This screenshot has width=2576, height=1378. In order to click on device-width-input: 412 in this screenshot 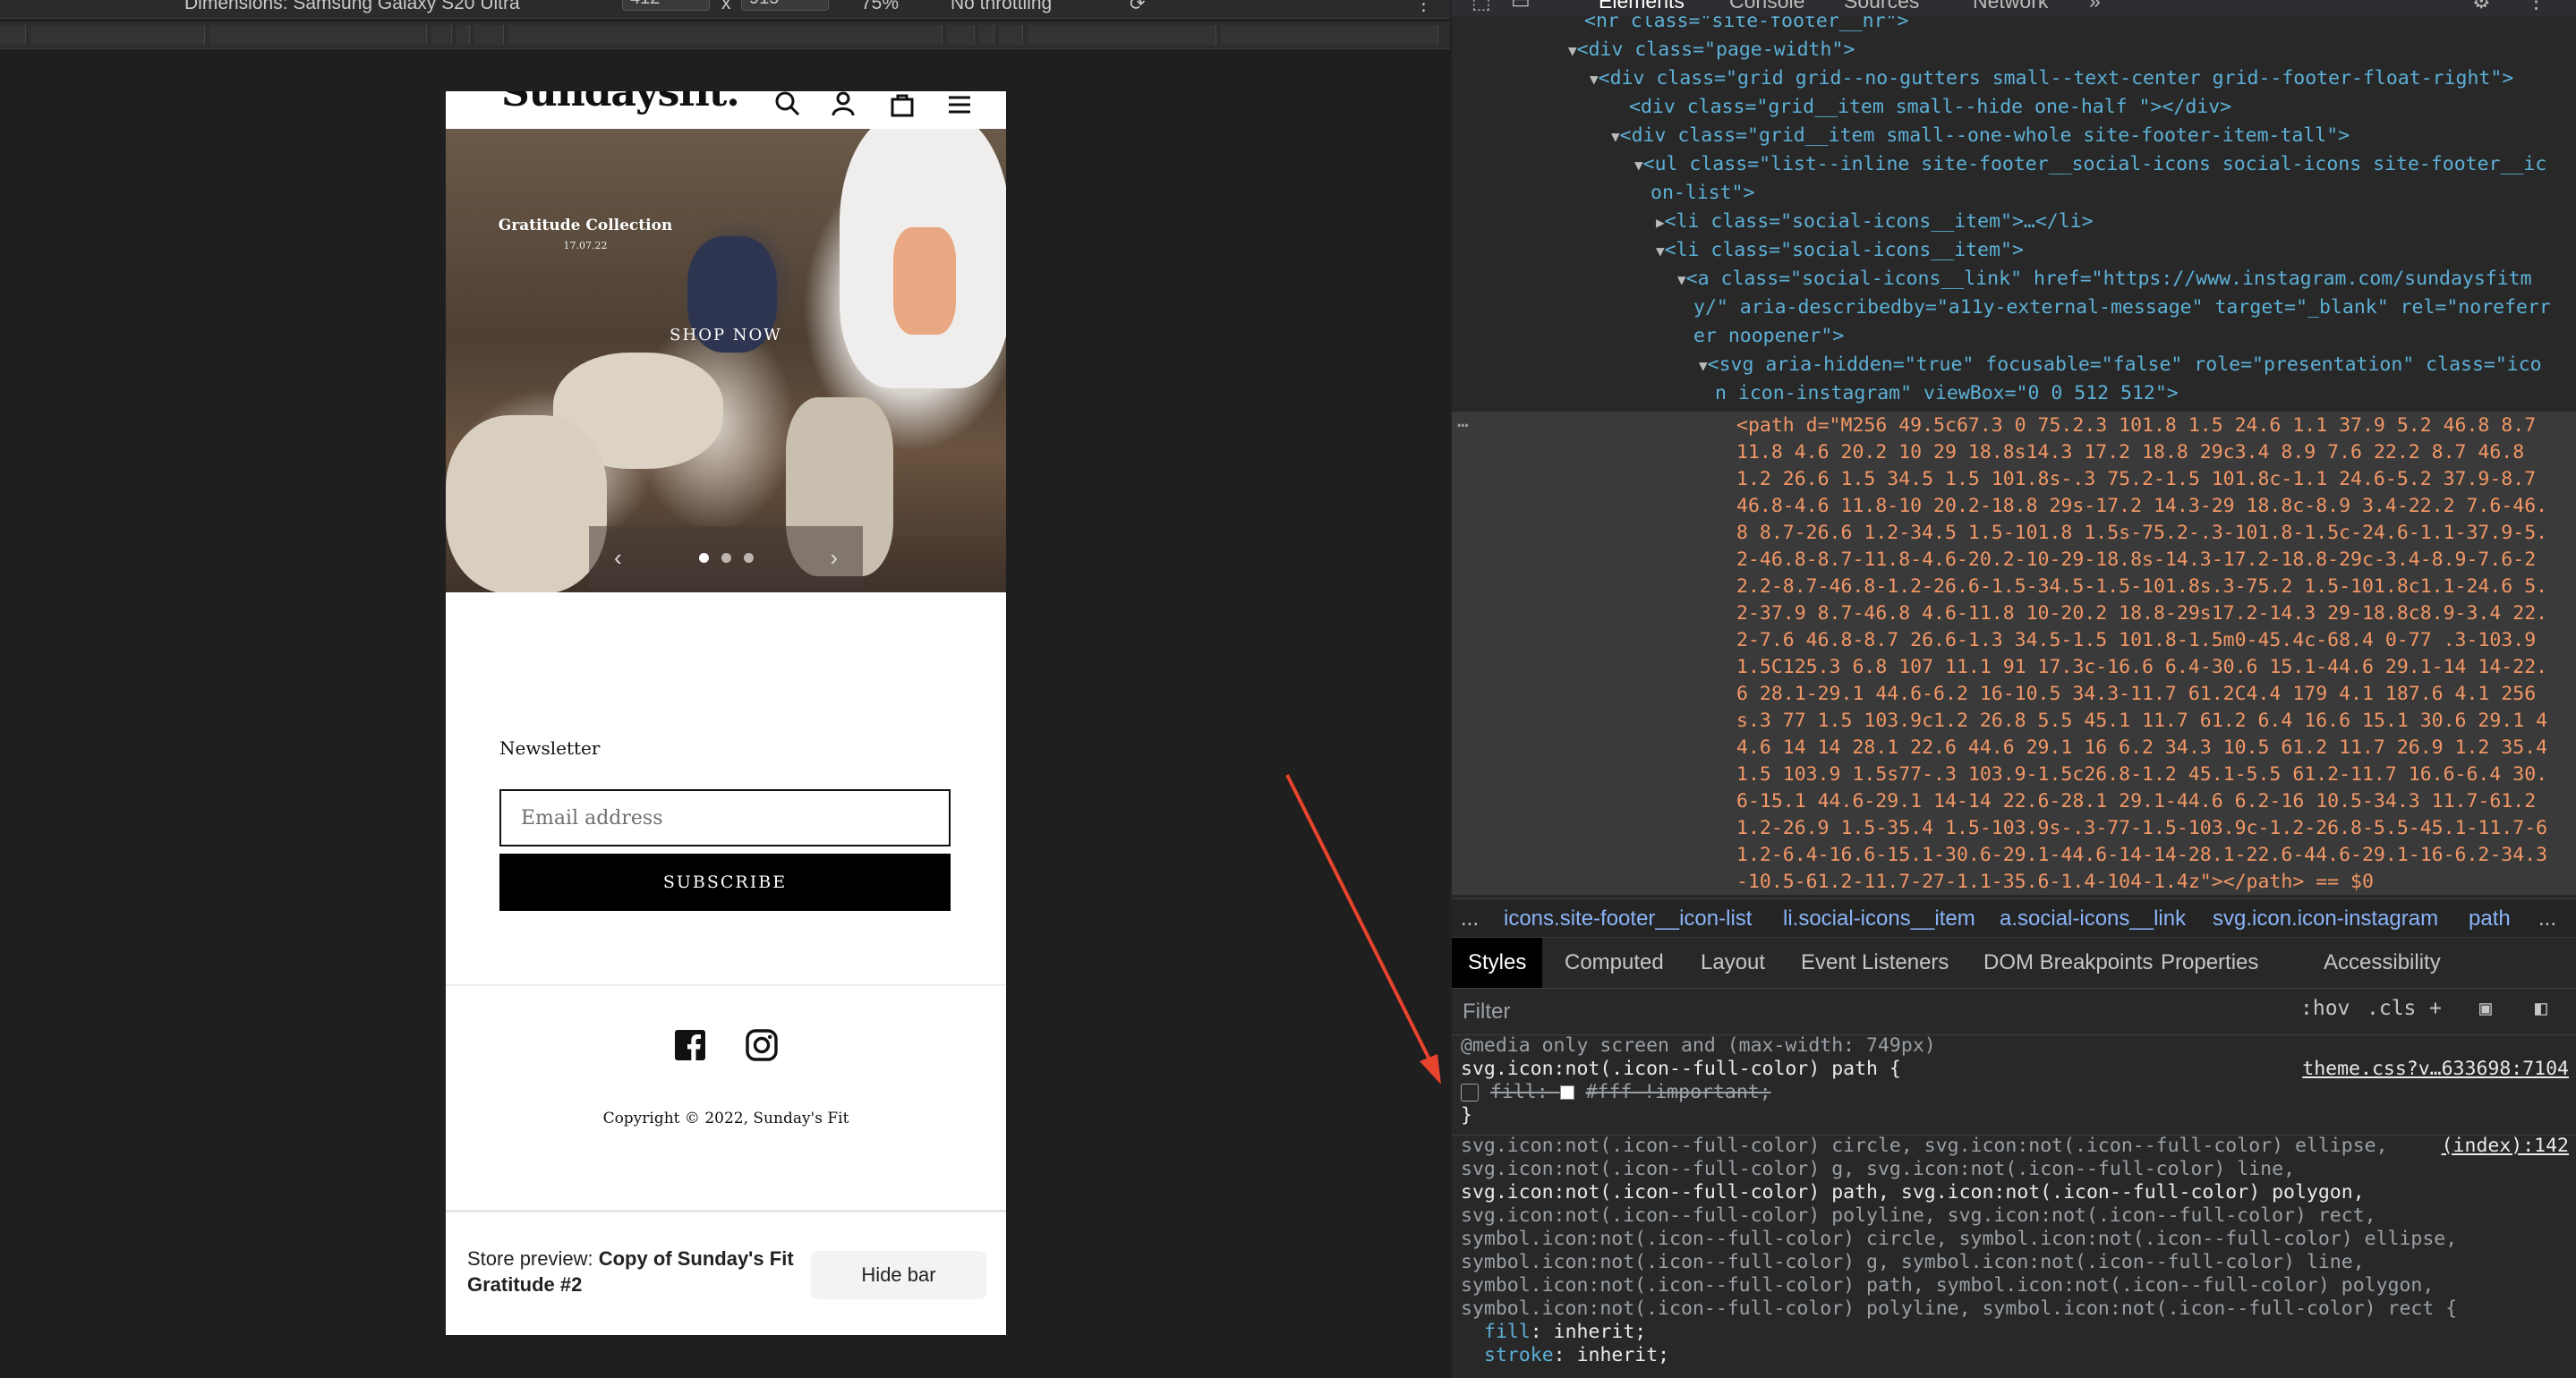, I will do `click(666, 6)`.